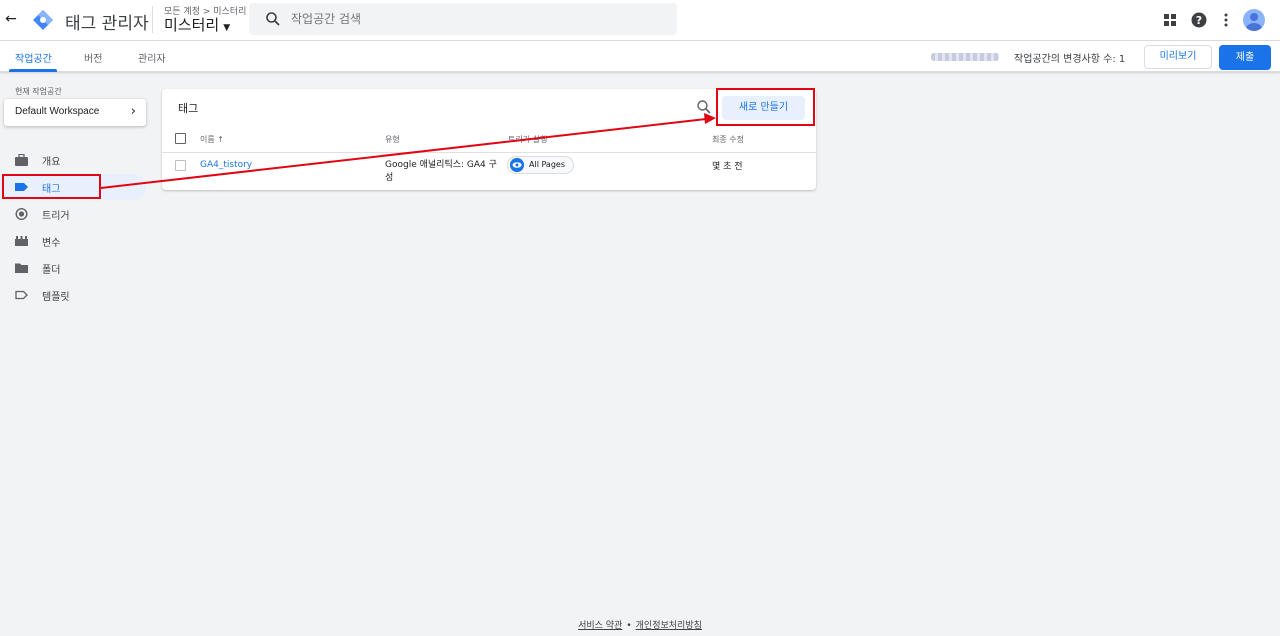  Describe the element at coordinates (56, 297) in the screenshot. I see `sidebar-item-label: 템플릿` at that location.